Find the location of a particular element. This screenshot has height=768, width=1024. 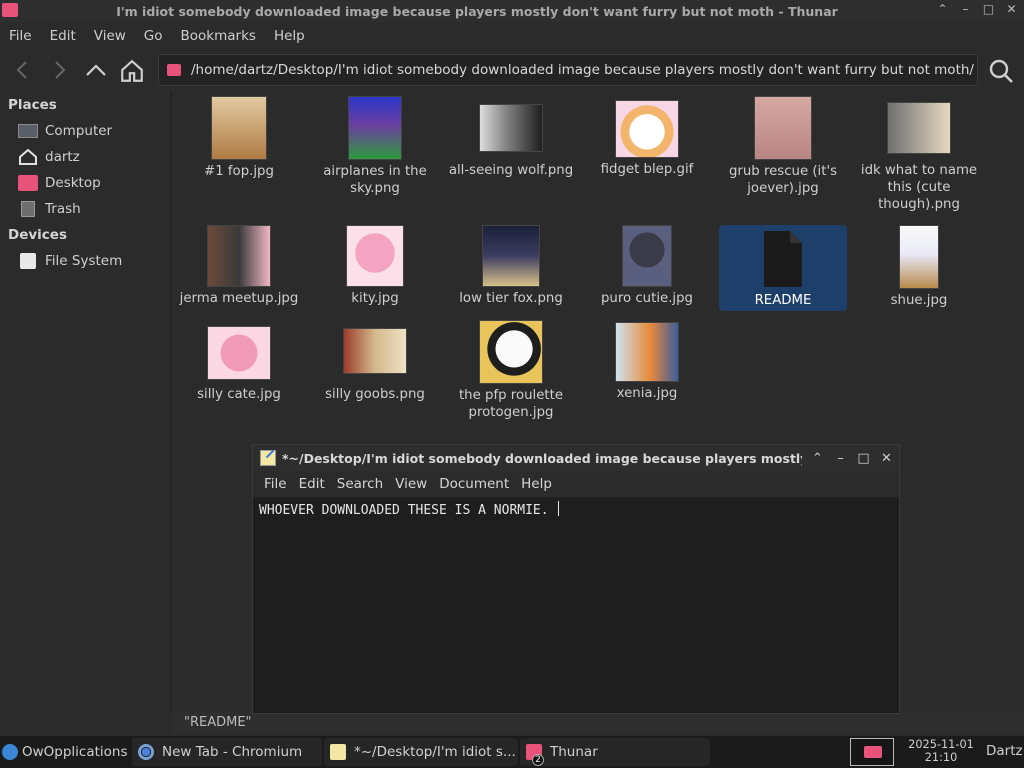

file-item: jerma meetup.jpg is located at coordinates (239, 266).